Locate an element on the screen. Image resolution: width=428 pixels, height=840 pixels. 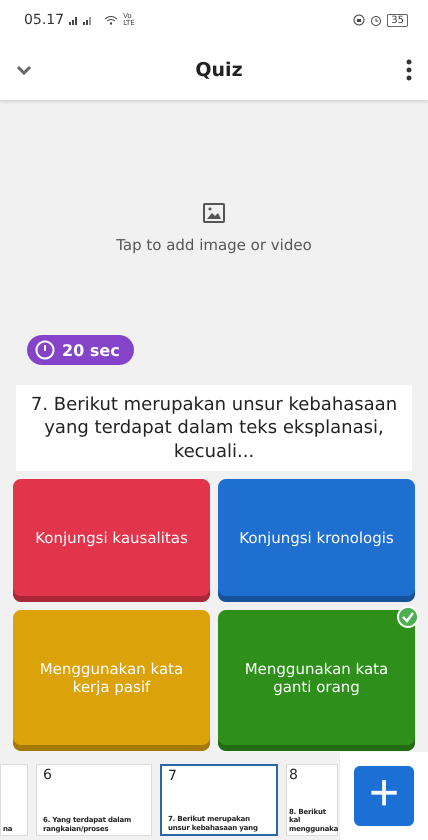
answer-text: Konjungsi kronologis is located at coordinates (316, 537).